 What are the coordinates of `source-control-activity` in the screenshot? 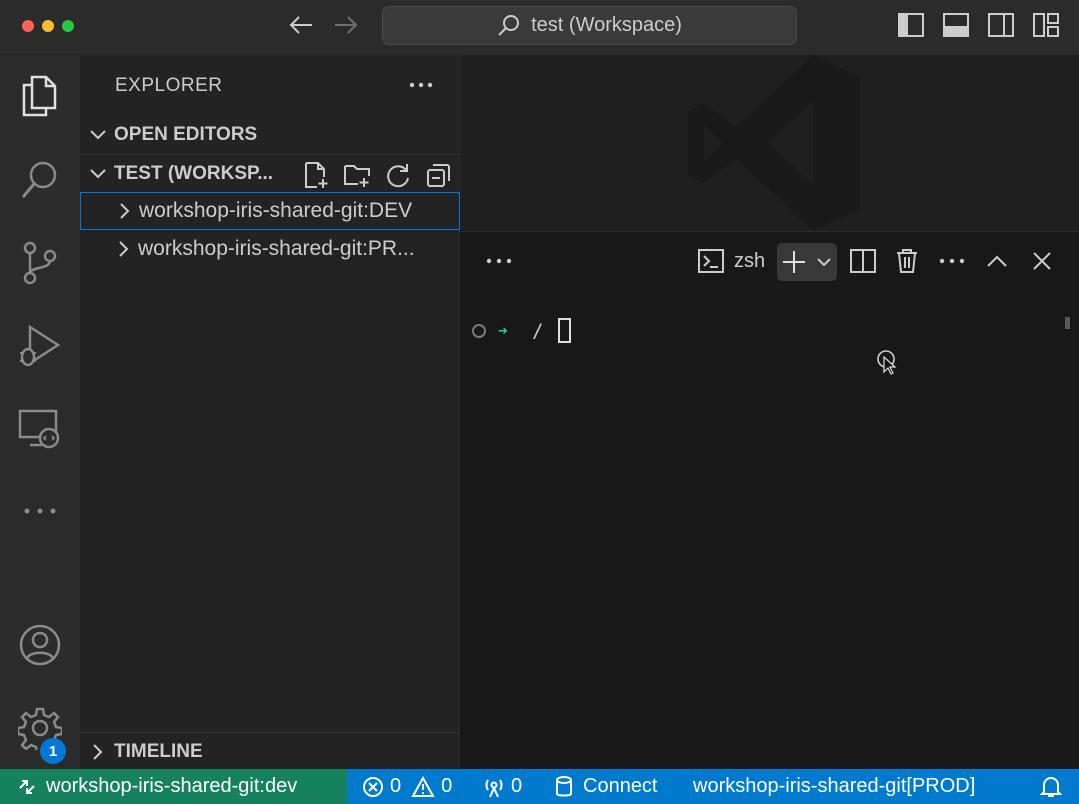 It's located at (40, 263).